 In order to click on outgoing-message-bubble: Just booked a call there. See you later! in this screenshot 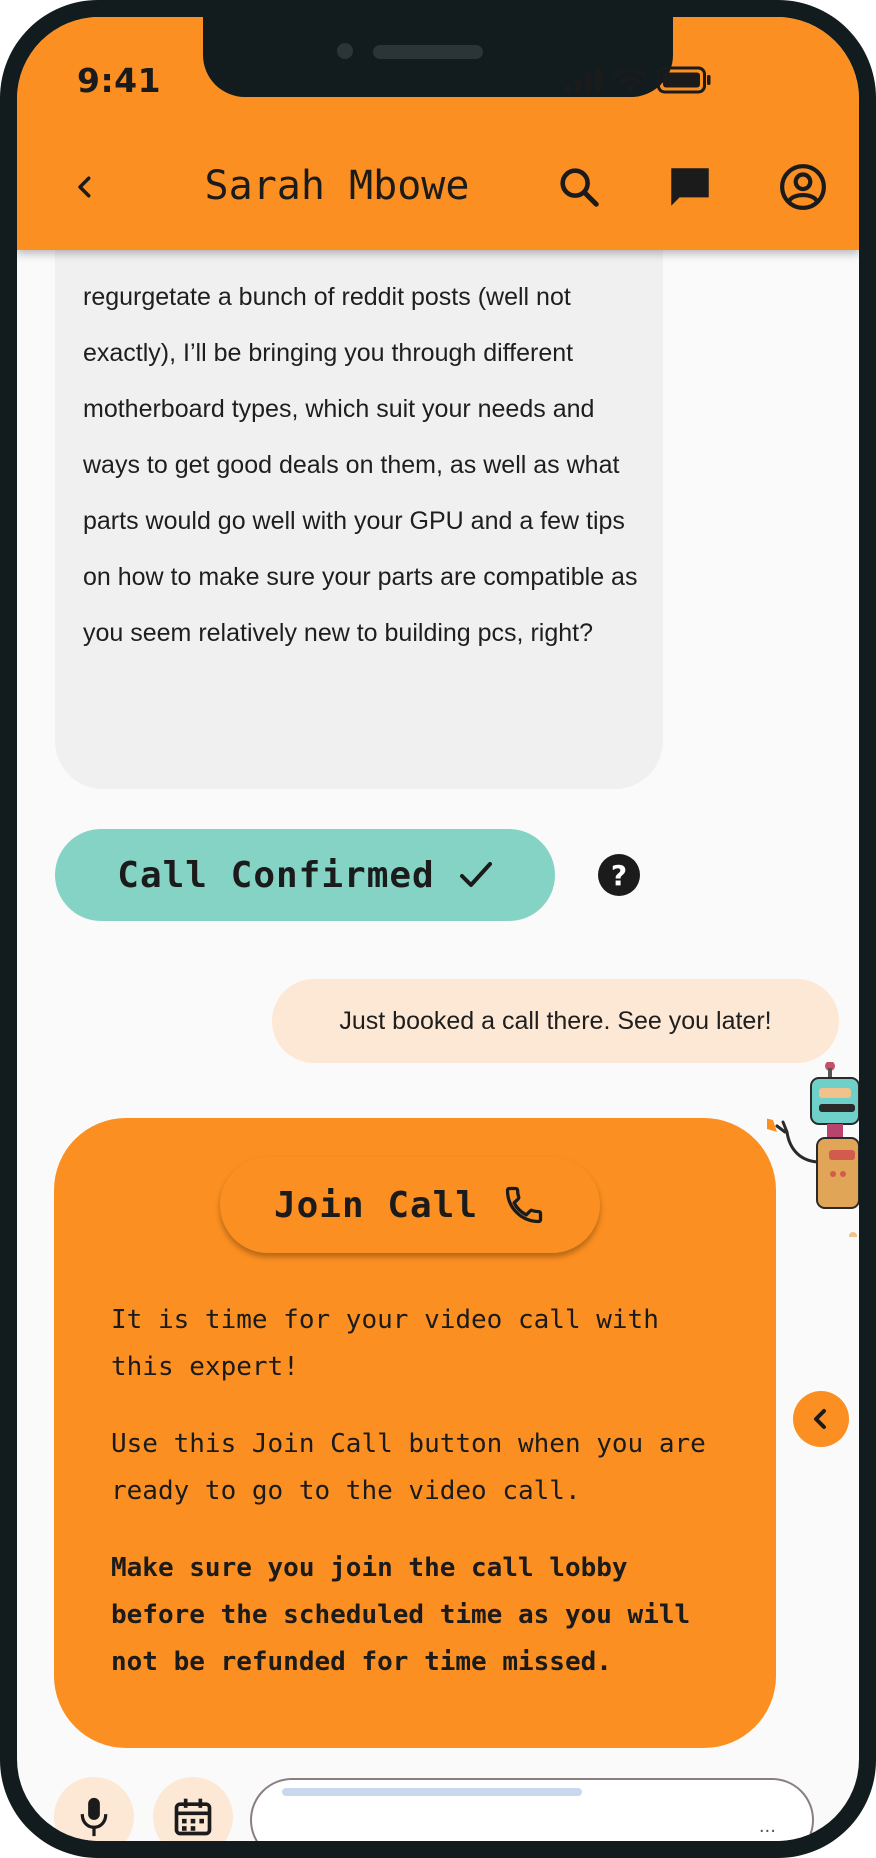, I will do `click(555, 1021)`.